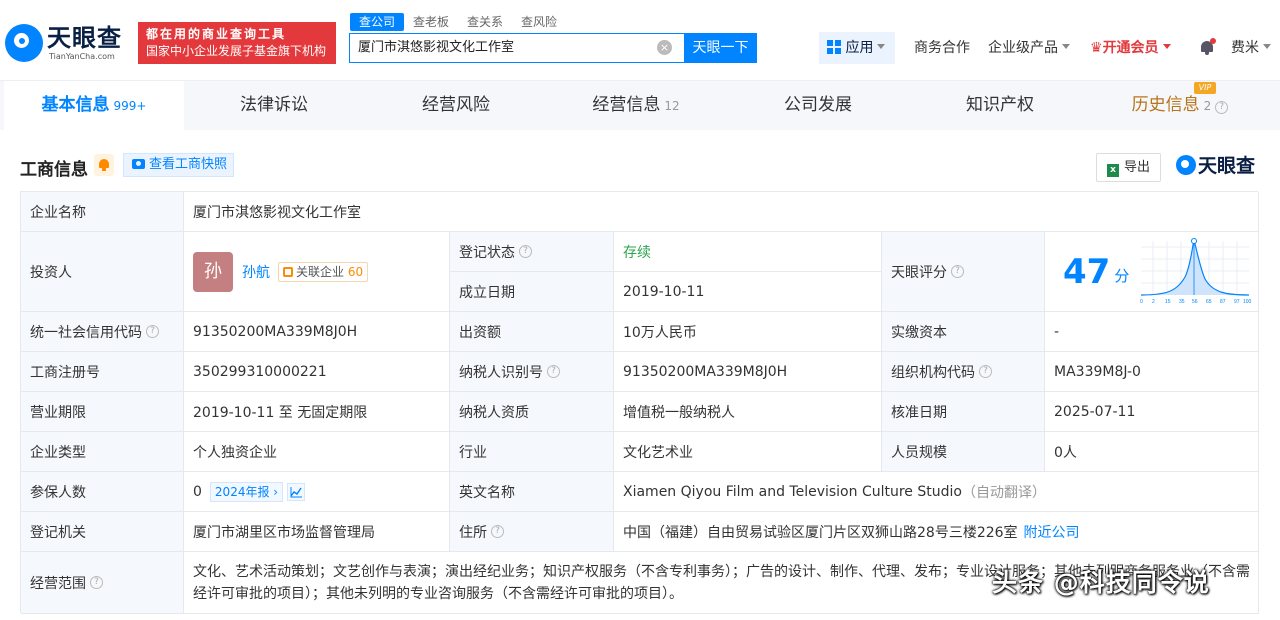 This screenshot has height=620, width=1280. I want to click on label-text: 纳税人识别号, so click(501, 372).